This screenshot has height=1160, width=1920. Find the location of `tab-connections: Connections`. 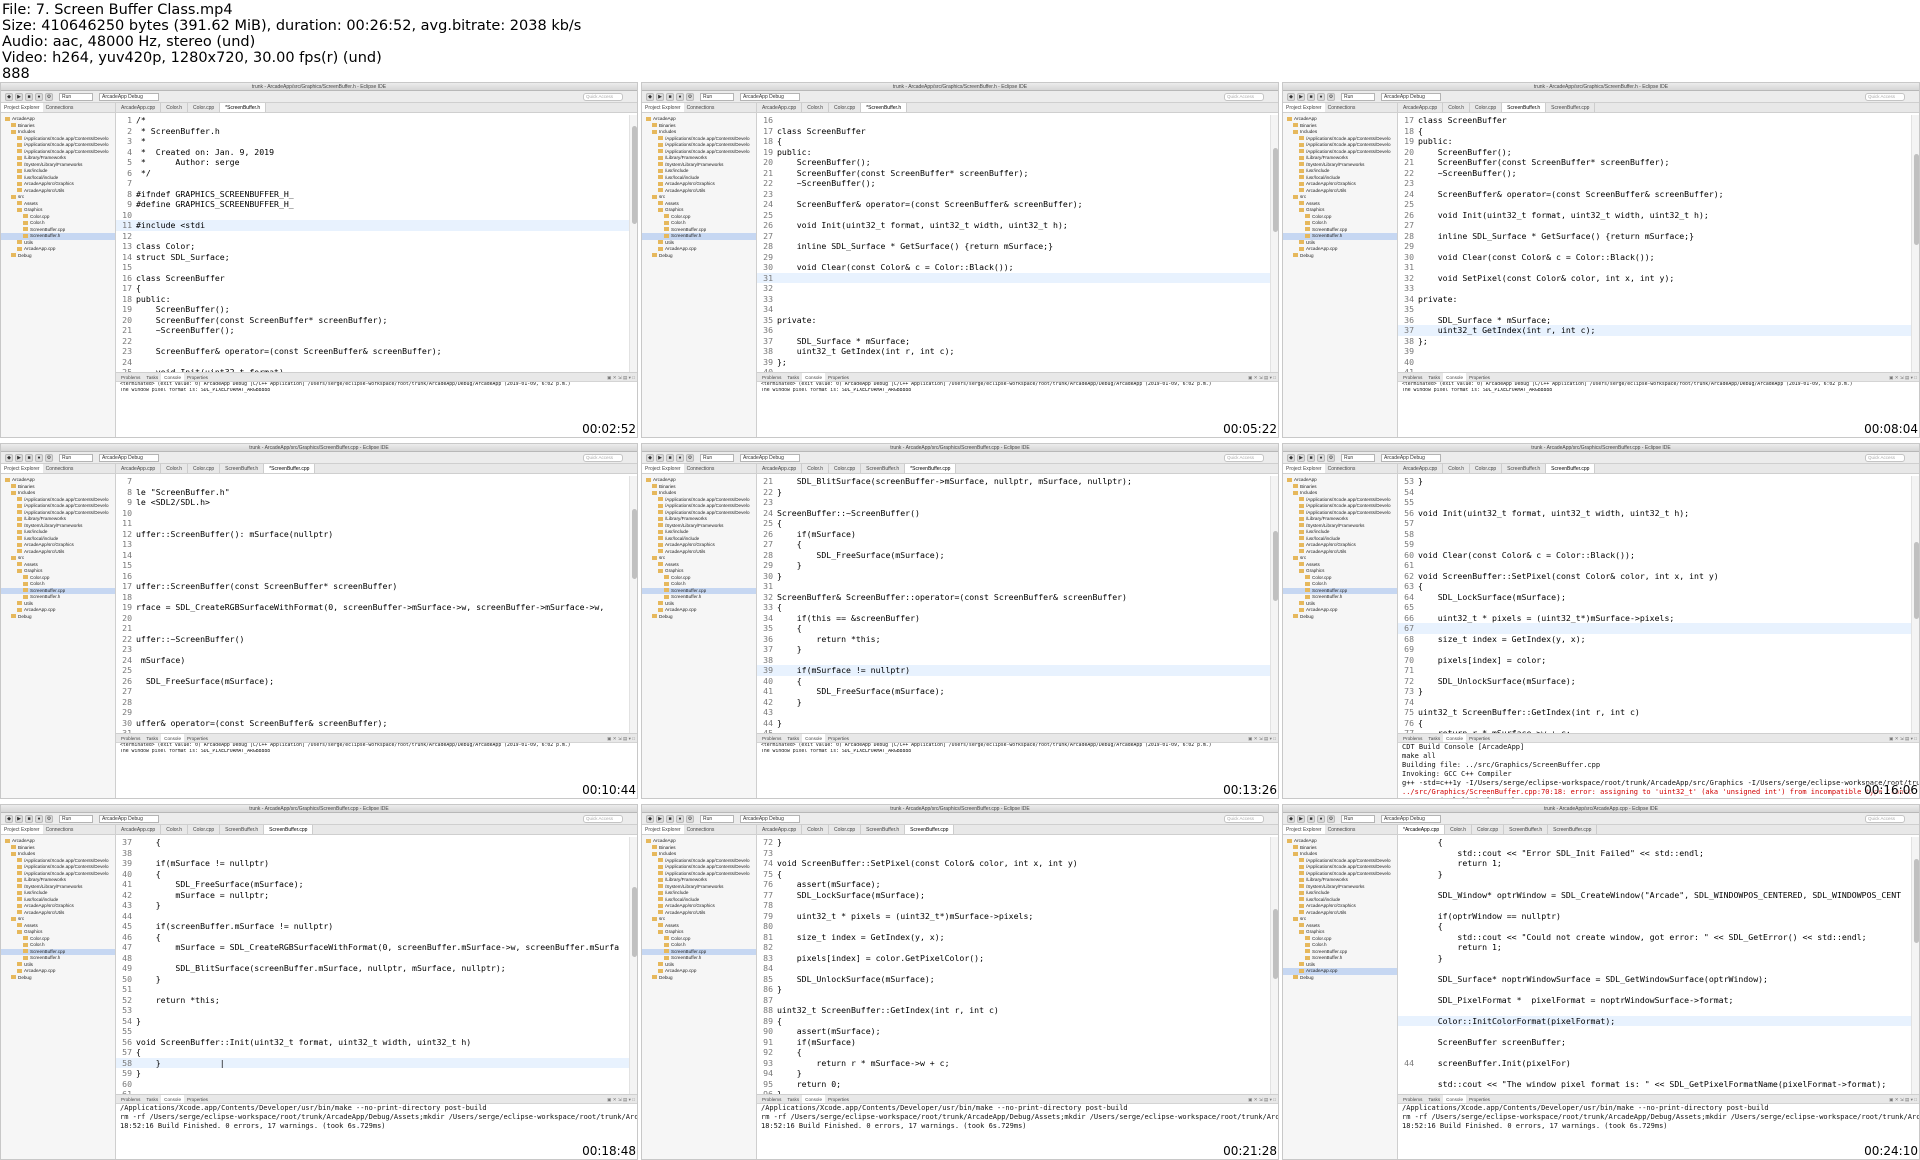

tab-connections: Connections is located at coordinates (1342, 107).